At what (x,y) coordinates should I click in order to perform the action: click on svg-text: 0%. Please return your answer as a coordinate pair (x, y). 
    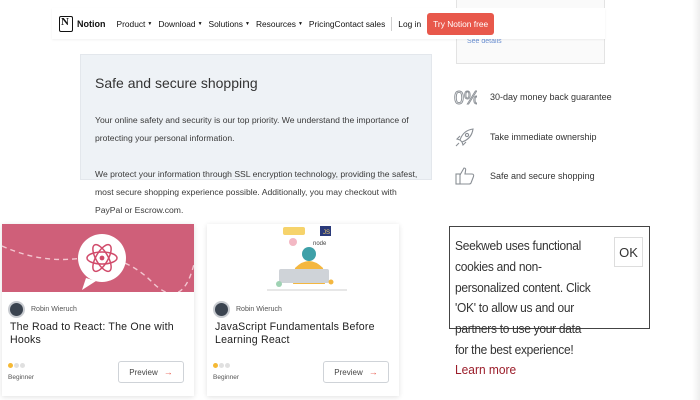
    Looking at the image, I should click on (465, 98).